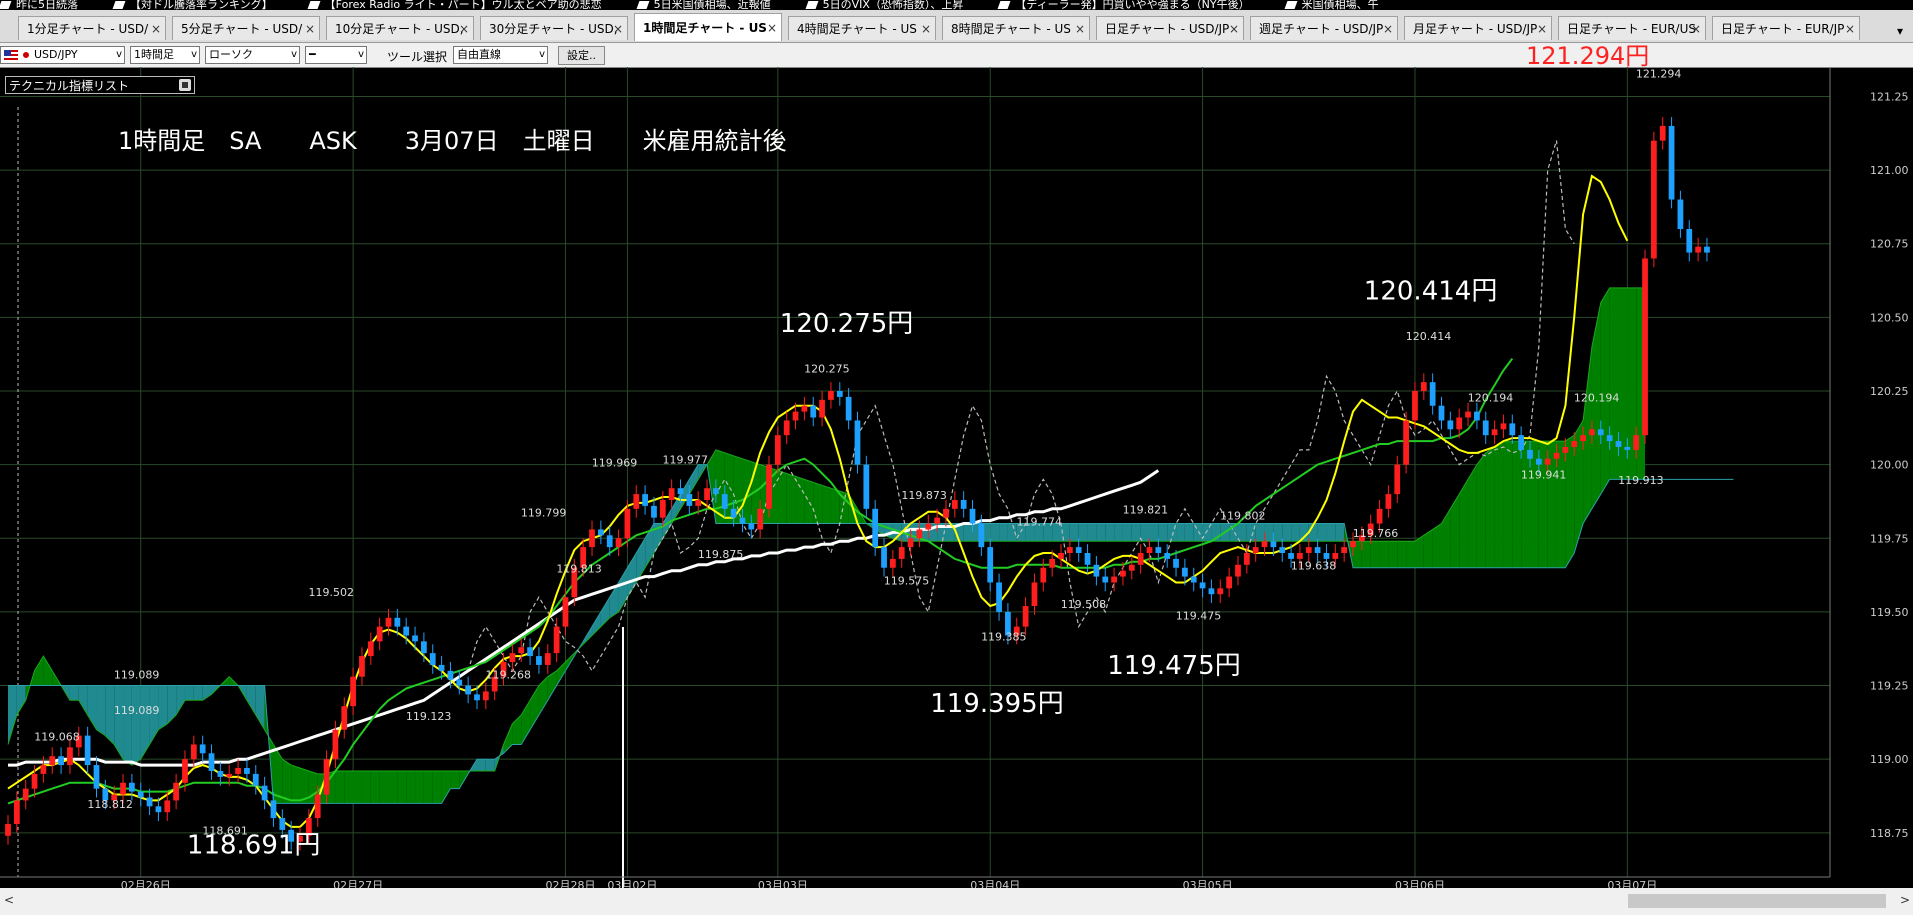  I want to click on ticker-headline: 5日米国債相場、近報値, so click(703, 5).